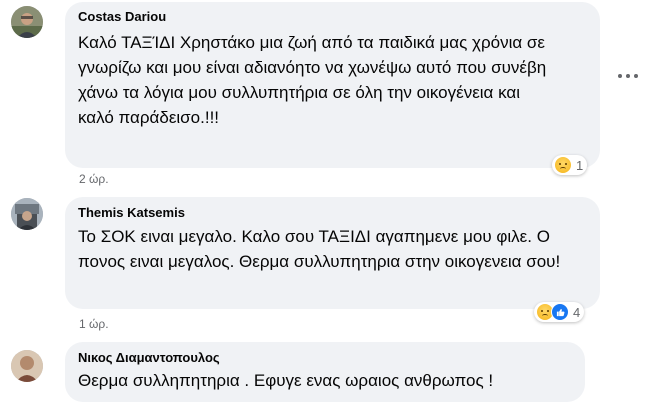 Image resolution: width=650 pixels, height=405 pixels. Describe the element at coordinates (325, 358) in the screenshot. I see `comment-author: Νικος Διαμαντοπουλος` at that location.